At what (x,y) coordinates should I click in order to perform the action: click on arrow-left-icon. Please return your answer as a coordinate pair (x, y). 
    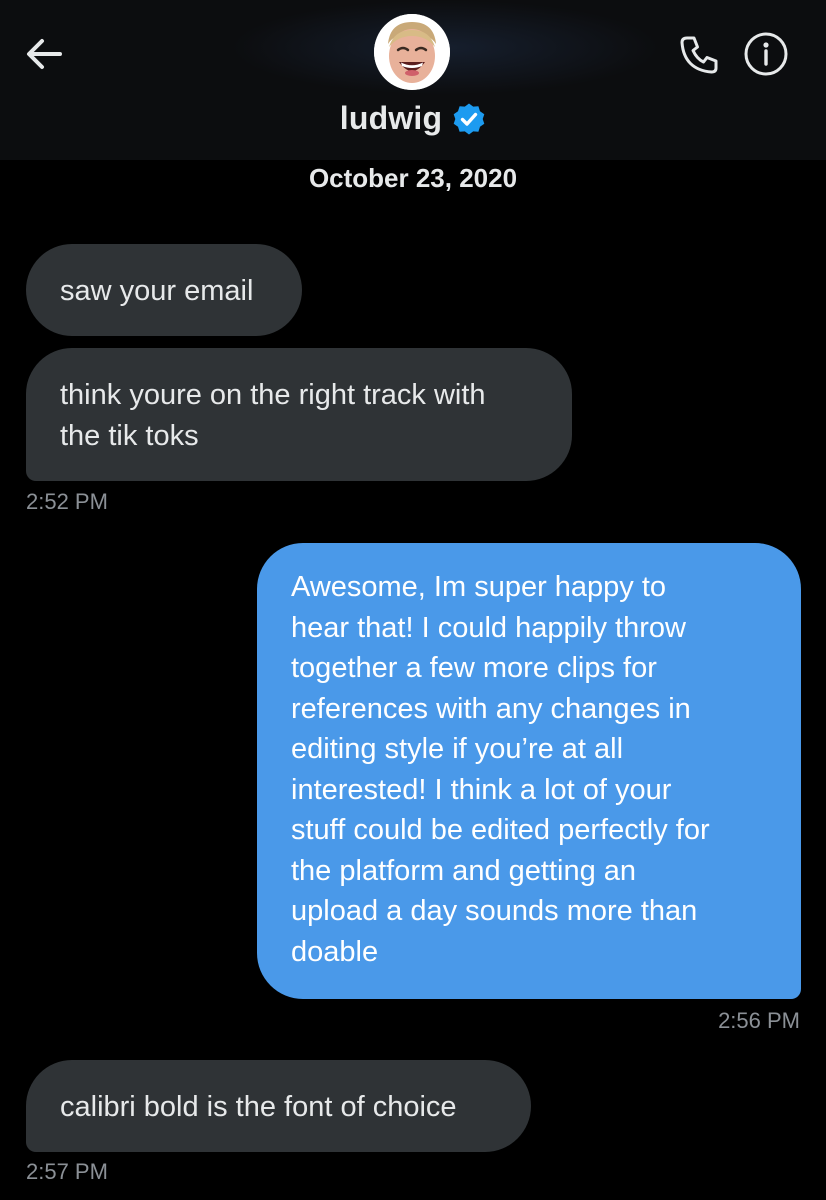
    Looking at the image, I should click on (44, 54).